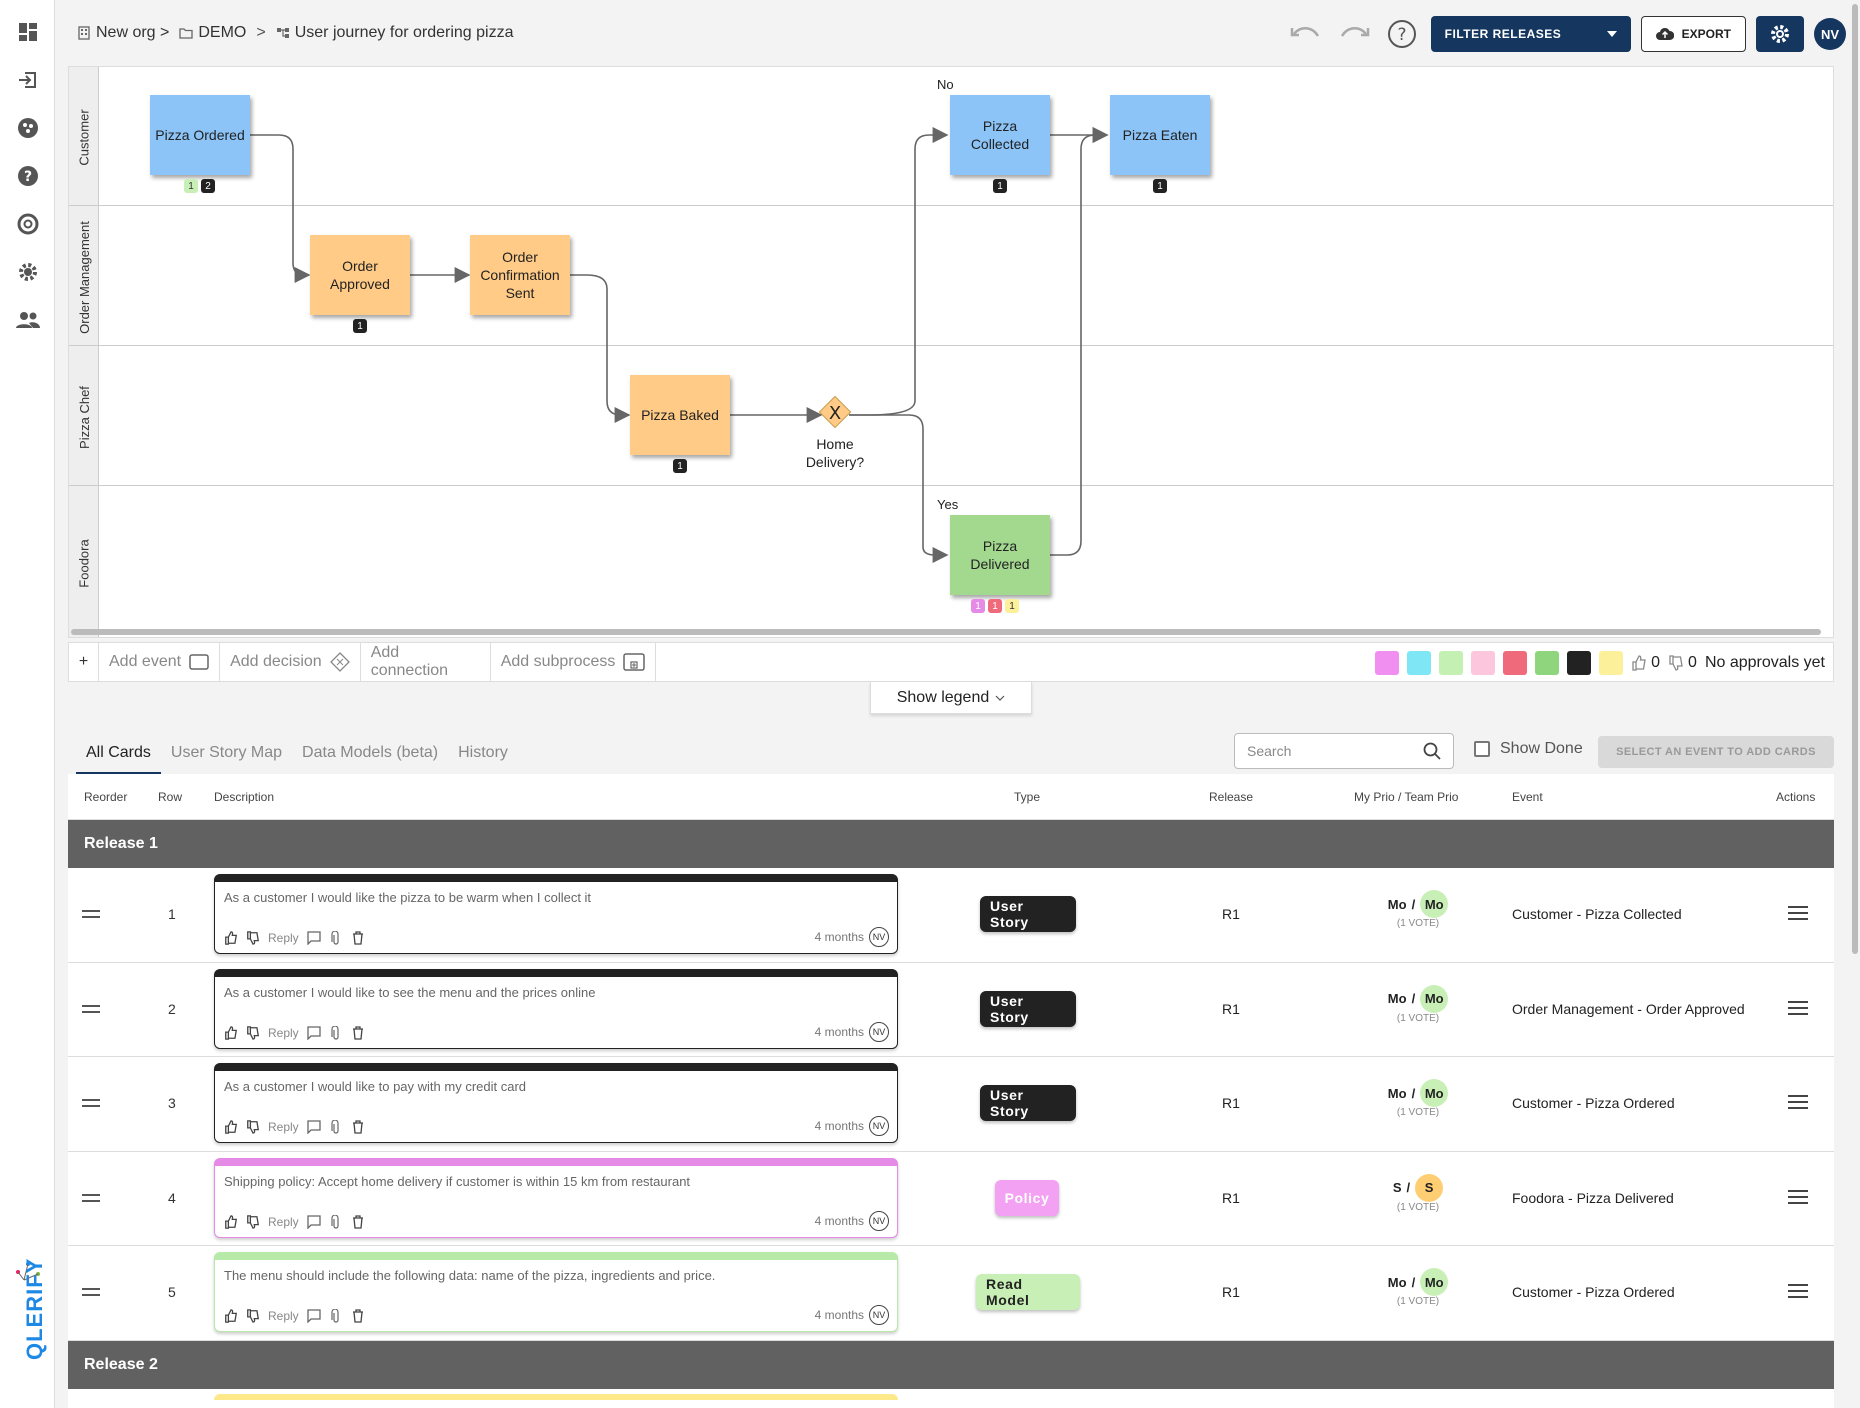 This screenshot has height=1408, width=1860. I want to click on breadcrumb-process: User journey for ordering pizza, so click(394, 33).